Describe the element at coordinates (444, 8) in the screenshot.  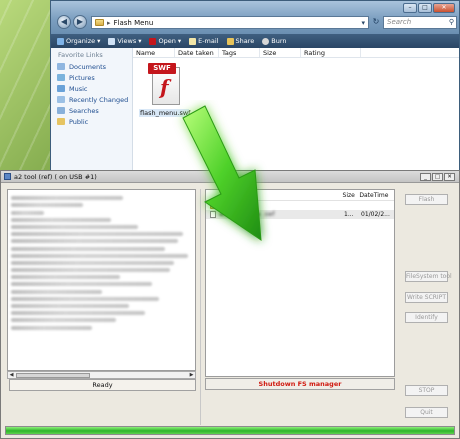
I see `close-button: ✕` at that location.